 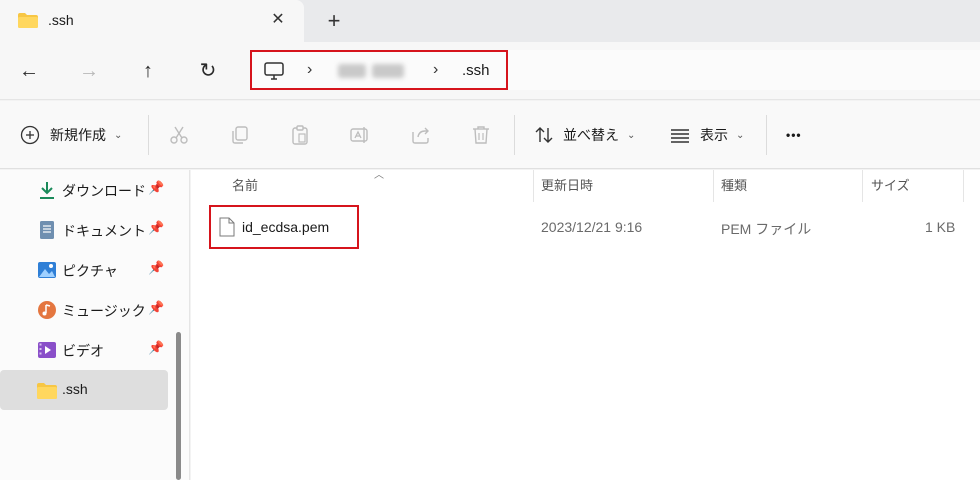 I want to click on sidebar-item-label: ミュージック, so click(x=104, y=311).